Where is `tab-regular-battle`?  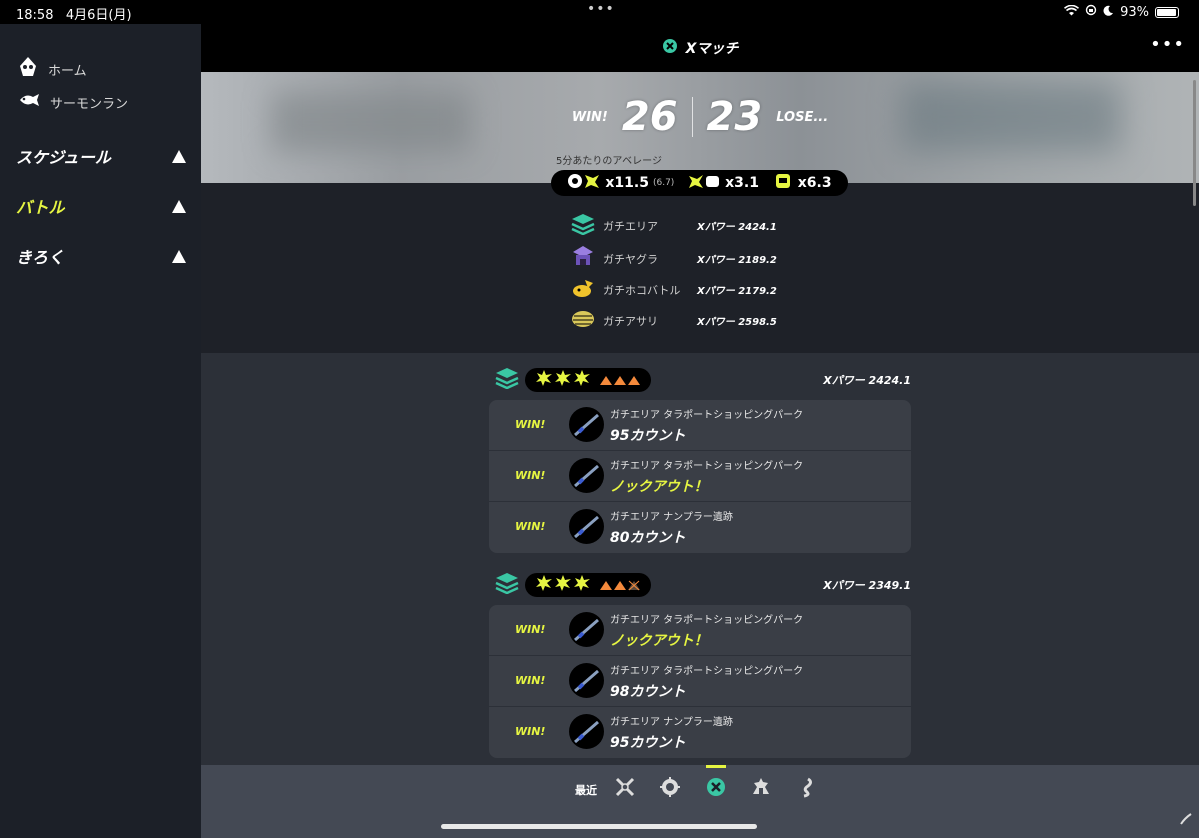 tab-regular-battle is located at coordinates (625, 789).